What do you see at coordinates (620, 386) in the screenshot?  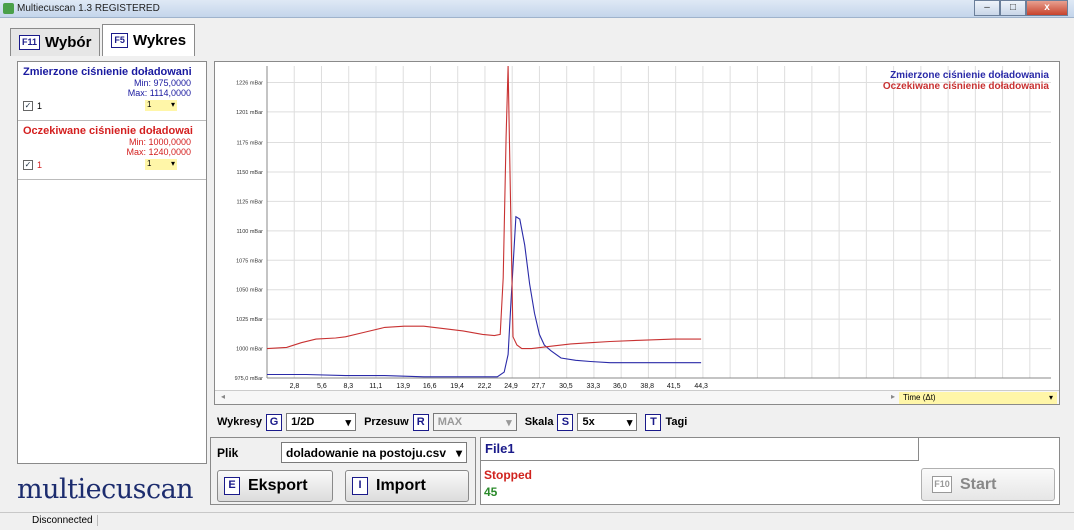 I see `x-tick-label: 36,0` at bounding box center [620, 386].